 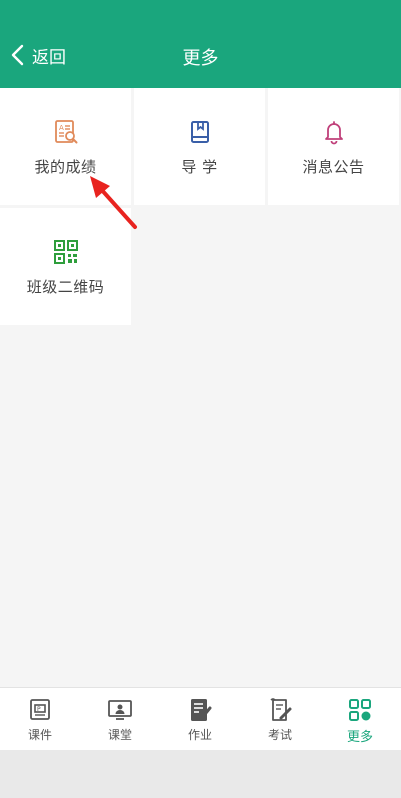 What do you see at coordinates (65, 287) in the screenshot?
I see `tile-label: 班级二维码` at bounding box center [65, 287].